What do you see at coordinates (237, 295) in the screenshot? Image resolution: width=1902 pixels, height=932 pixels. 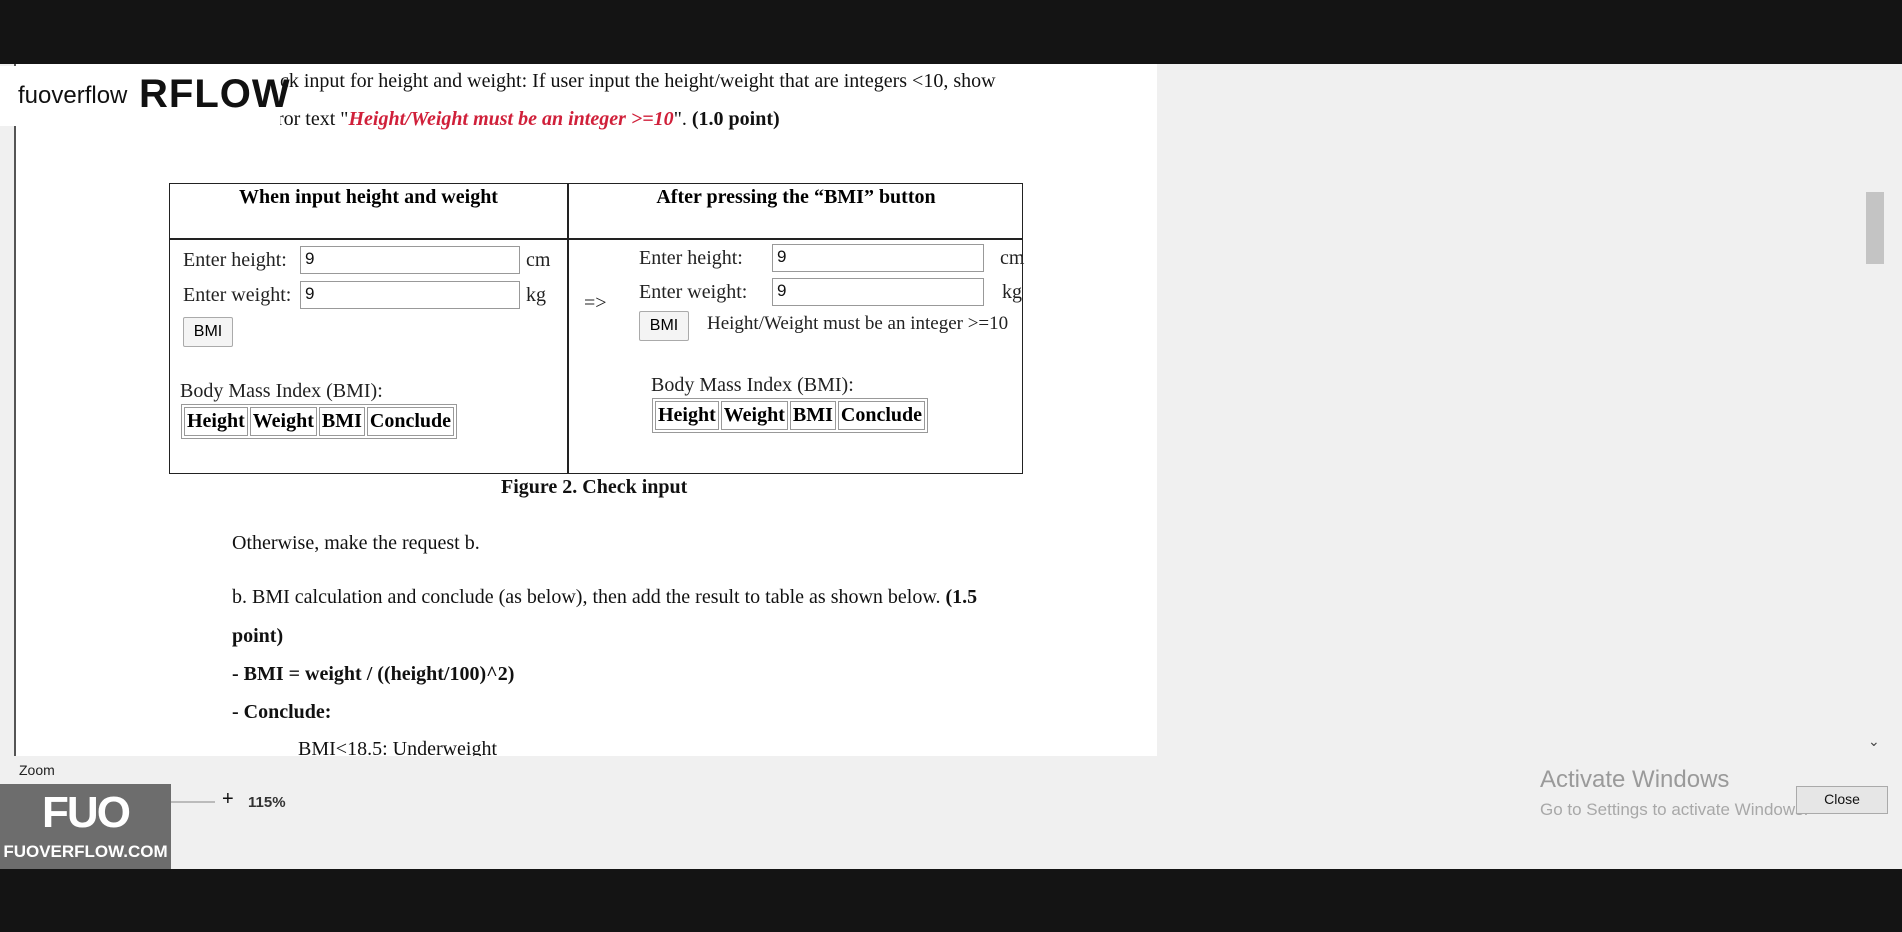 I see `left-weight-label: Enter weight:` at bounding box center [237, 295].